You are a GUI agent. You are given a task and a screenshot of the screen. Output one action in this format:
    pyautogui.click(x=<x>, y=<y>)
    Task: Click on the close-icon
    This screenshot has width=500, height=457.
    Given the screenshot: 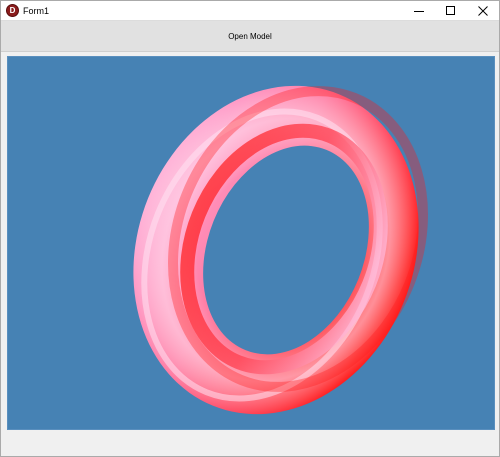 What is the action you would take?
    pyautogui.click(x=483, y=10)
    